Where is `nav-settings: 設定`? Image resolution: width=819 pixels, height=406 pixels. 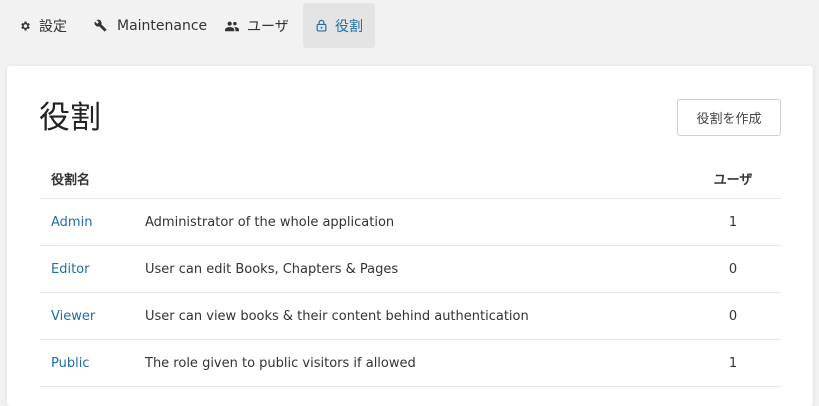 nav-settings: 設定 is located at coordinates (42, 25).